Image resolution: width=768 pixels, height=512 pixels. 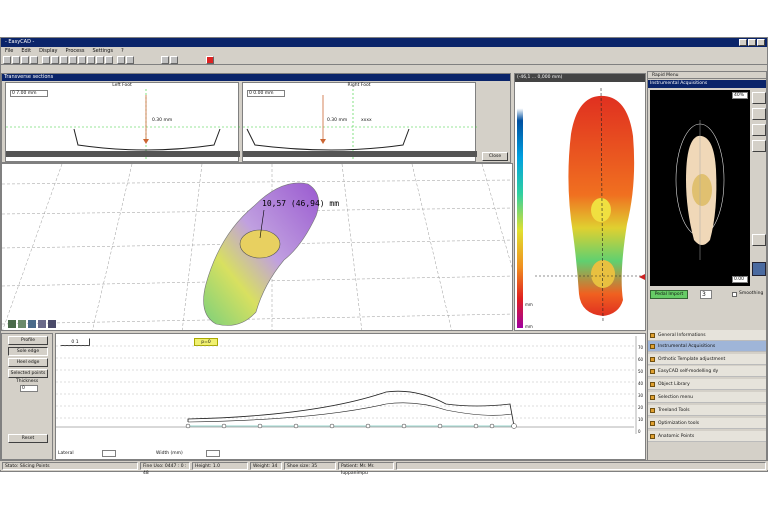 What do you see at coordinates (759, 269) in the screenshot?
I see `navigate-icon` at bounding box center [759, 269].